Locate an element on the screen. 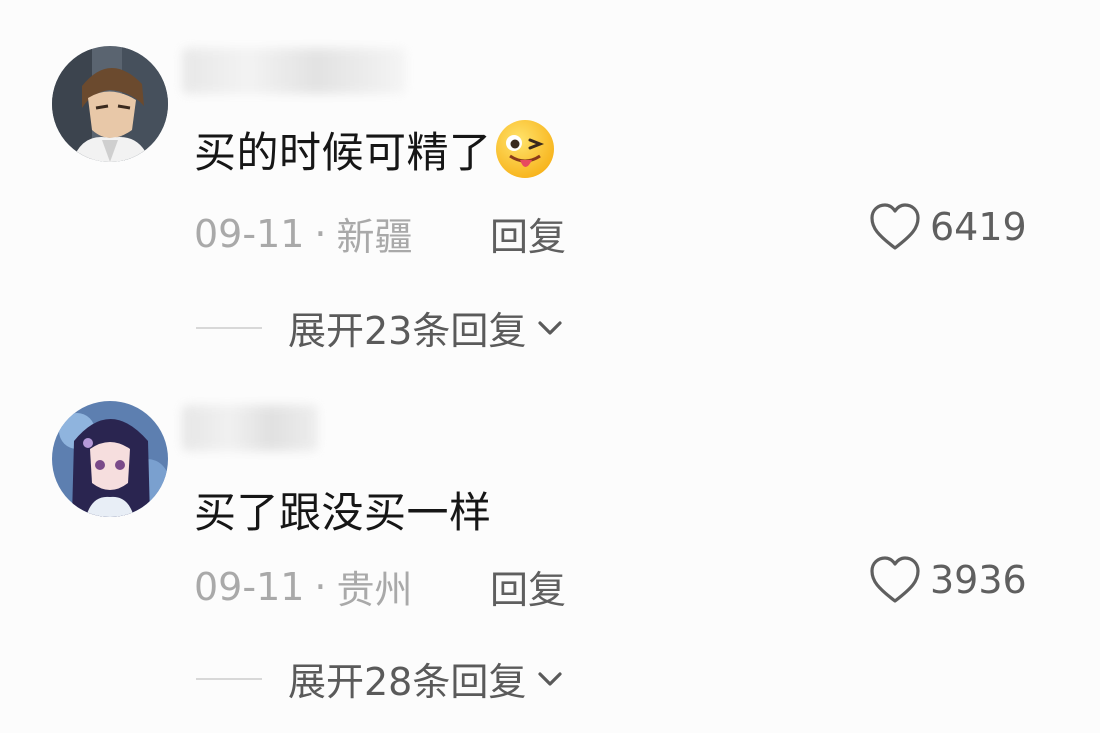 The height and width of the screenshot is (733, 1100). like-count: 6419 is located at coordinates (978, 227).